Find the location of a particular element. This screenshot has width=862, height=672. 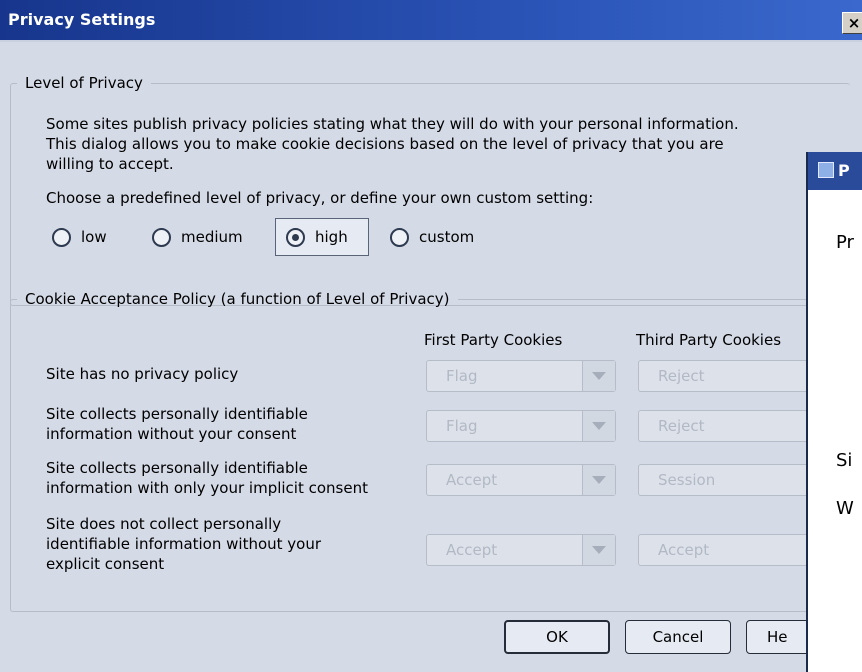

radio-high: high is located at coordinates (317, 237).